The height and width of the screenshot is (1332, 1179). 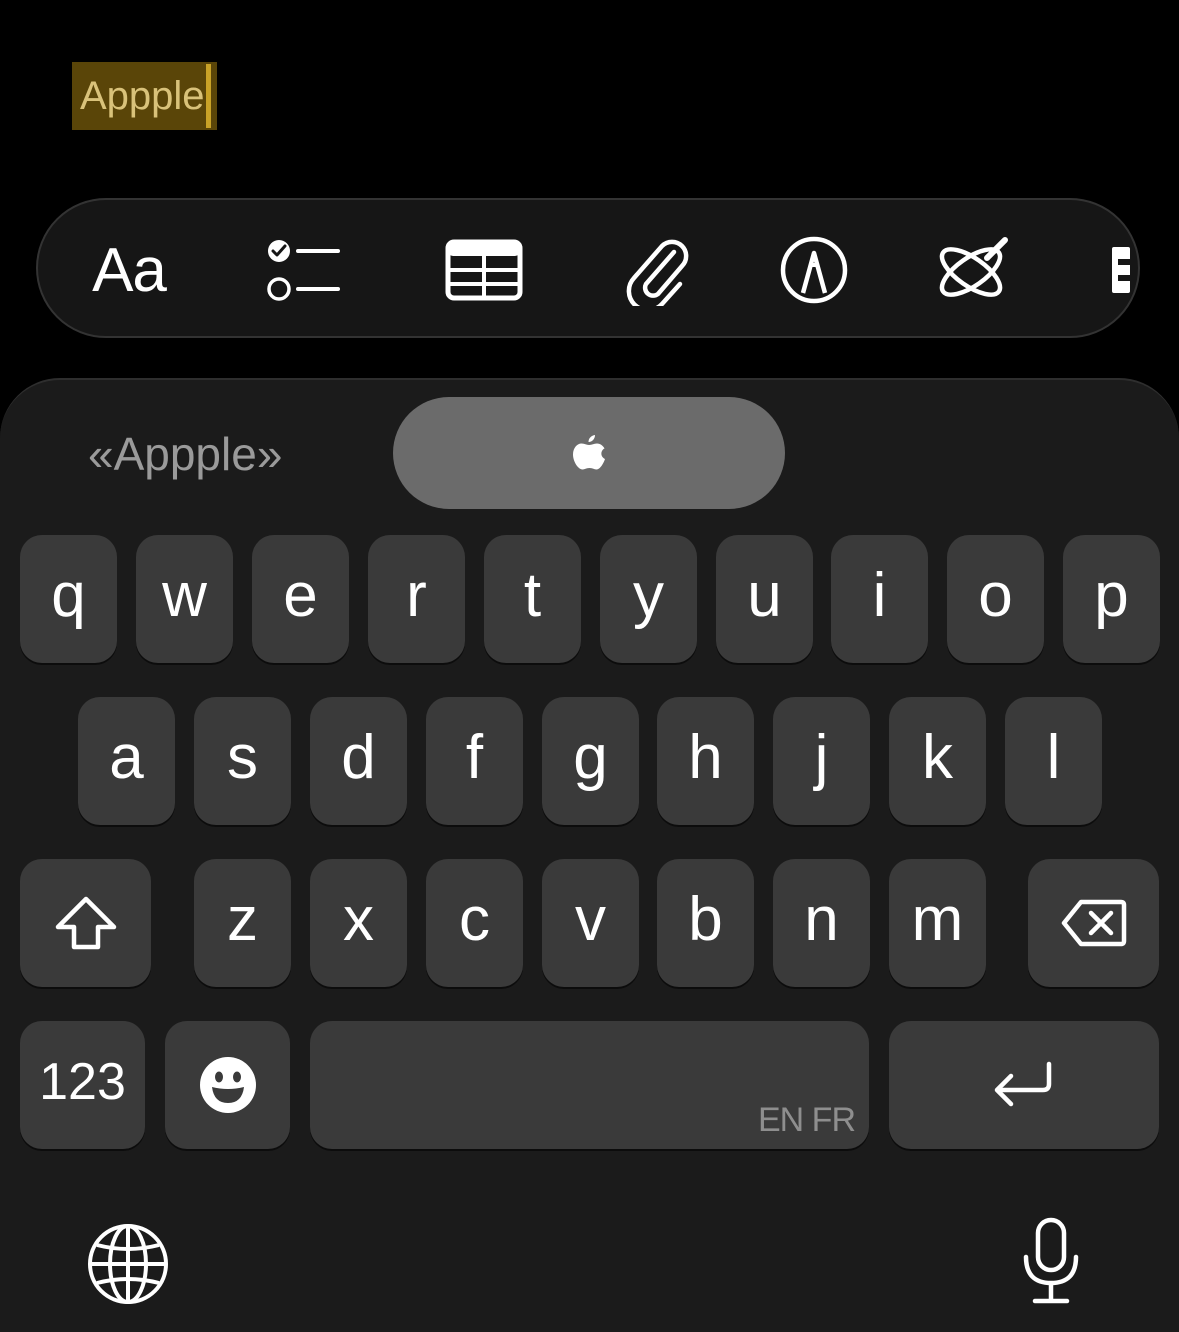 I want to click on key-s: s, so click(x=242, y=761).